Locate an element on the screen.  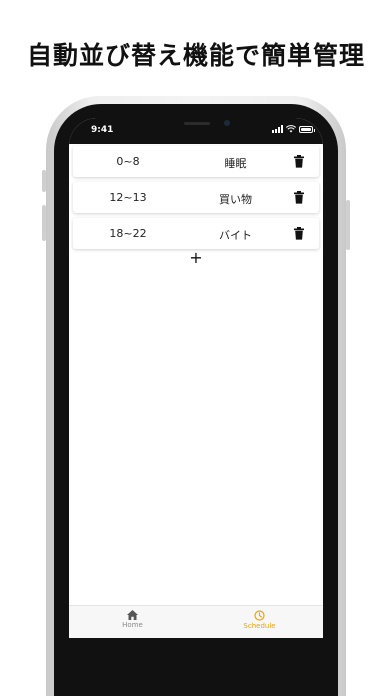
schedule-list: 0~8 睡眠 12~13 買い物 18~22 バイト is located at coordinates (196, 199).